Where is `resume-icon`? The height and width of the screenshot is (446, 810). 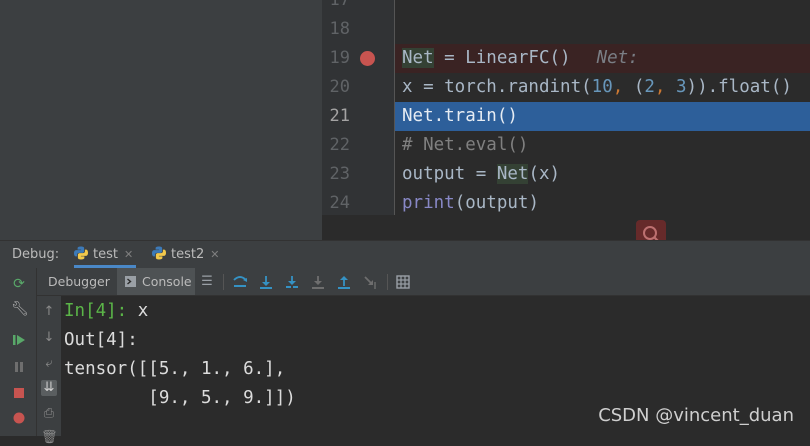 resume-icon is located at coordinates (19, 340).